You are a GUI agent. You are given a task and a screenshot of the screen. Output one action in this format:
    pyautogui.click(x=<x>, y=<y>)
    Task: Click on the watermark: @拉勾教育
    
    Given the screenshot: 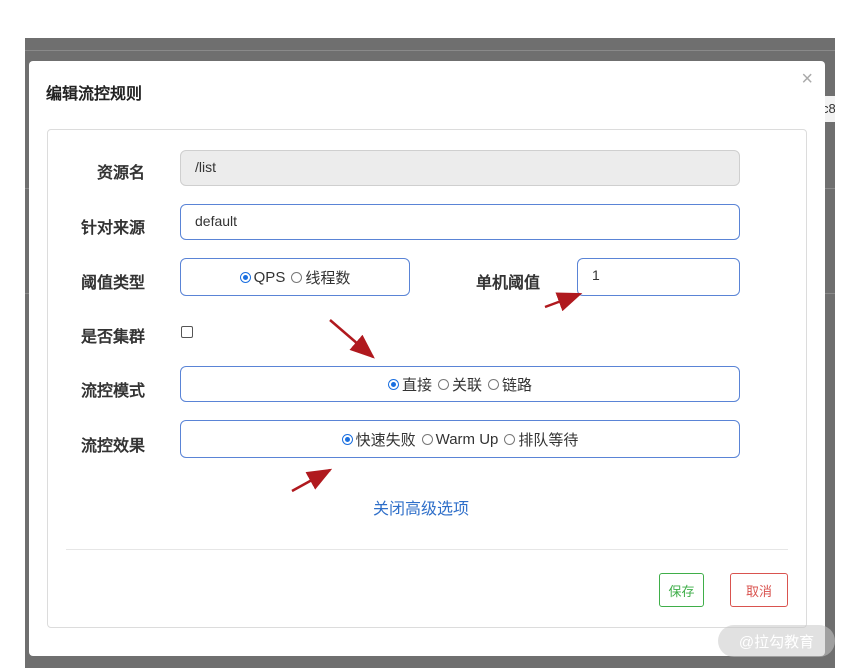 What is the action you would take?
    pyautogui.click(x=776, y=641)
    